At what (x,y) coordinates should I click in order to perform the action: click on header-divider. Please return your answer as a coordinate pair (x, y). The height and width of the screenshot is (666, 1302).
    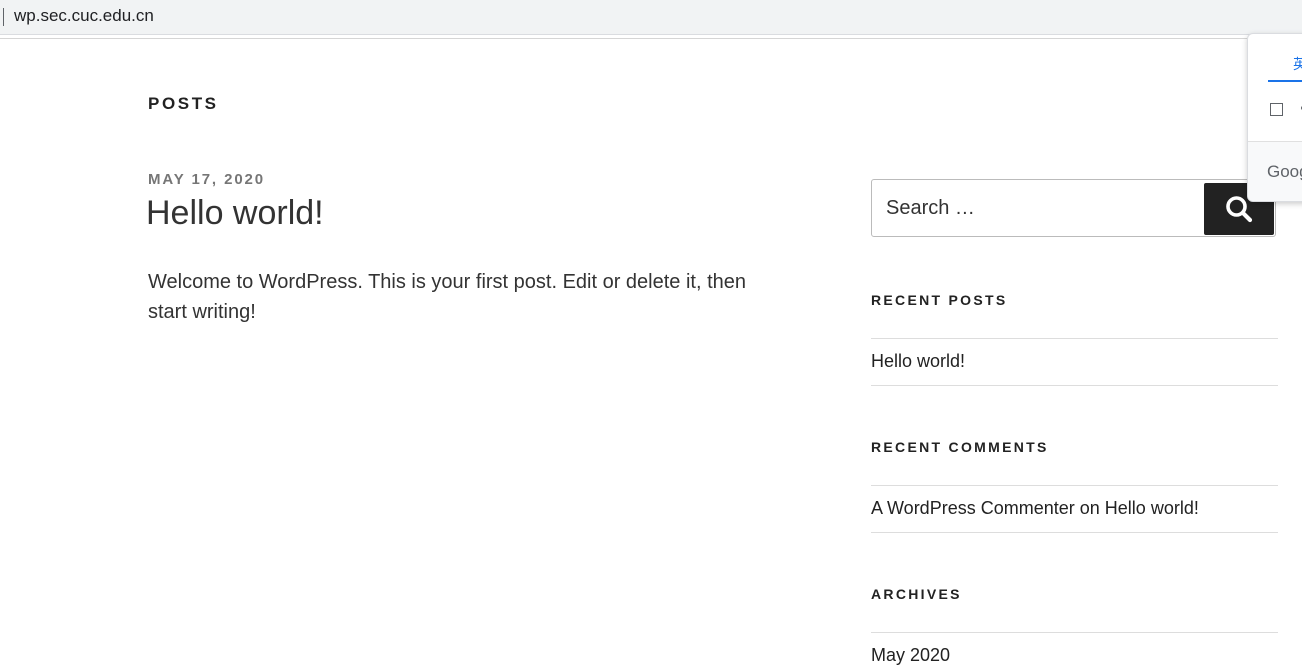
    Looking at the image, I should click on (651, 38).